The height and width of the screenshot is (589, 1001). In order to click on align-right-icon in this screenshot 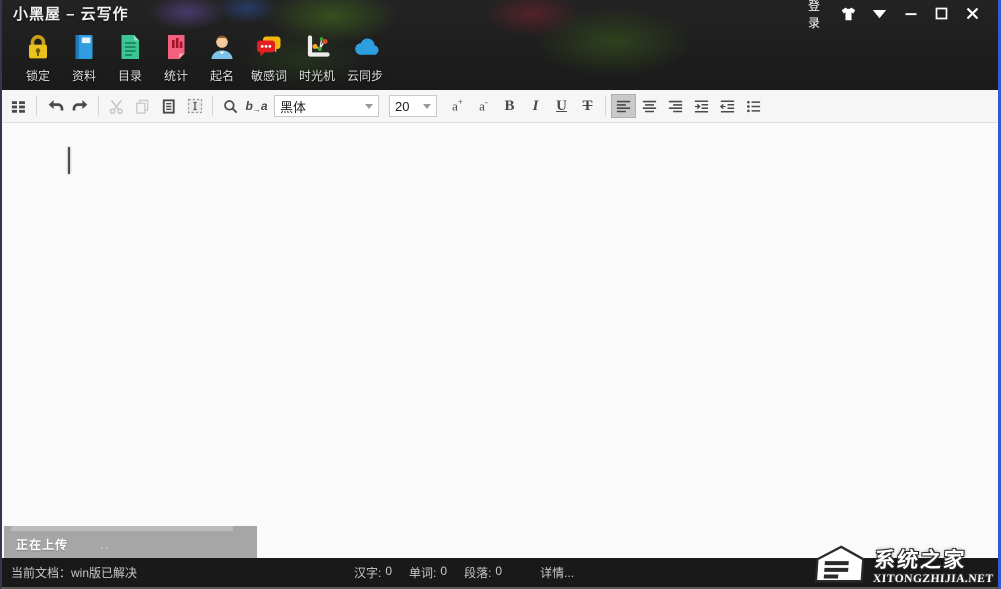, I will do `click(675, 106)`.